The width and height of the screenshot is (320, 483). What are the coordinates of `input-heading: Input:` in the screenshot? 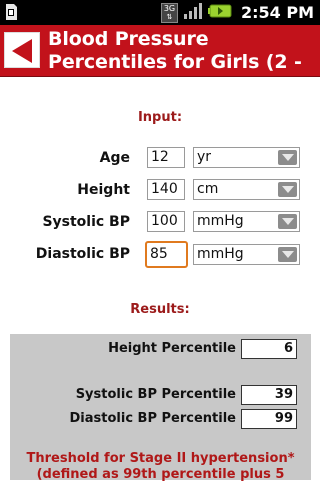 It's located at (160, 117).